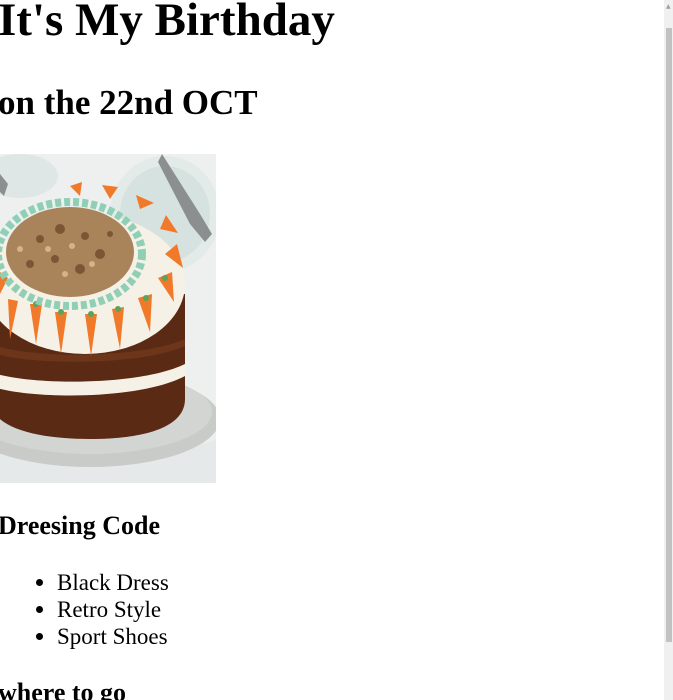  I want to click on list-item-label: Black Dress, so click(113, 582).